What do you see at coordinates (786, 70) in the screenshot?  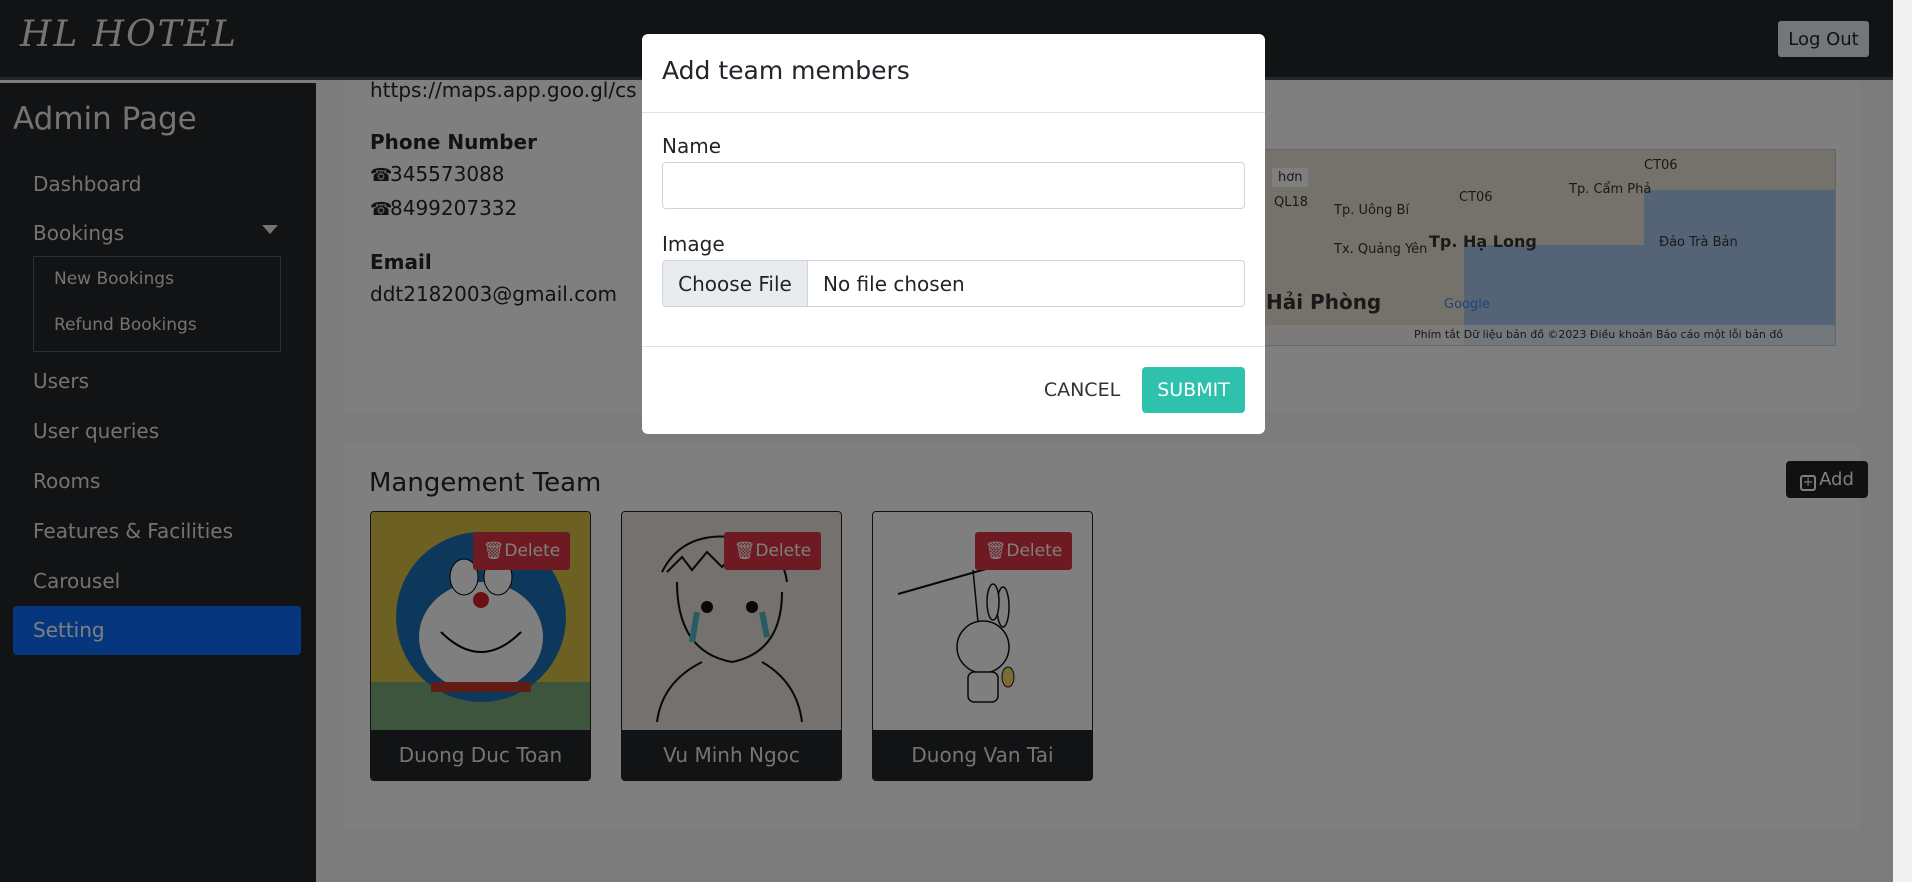 I see `modal-title: Add team members` at bounding box center [786, 70].